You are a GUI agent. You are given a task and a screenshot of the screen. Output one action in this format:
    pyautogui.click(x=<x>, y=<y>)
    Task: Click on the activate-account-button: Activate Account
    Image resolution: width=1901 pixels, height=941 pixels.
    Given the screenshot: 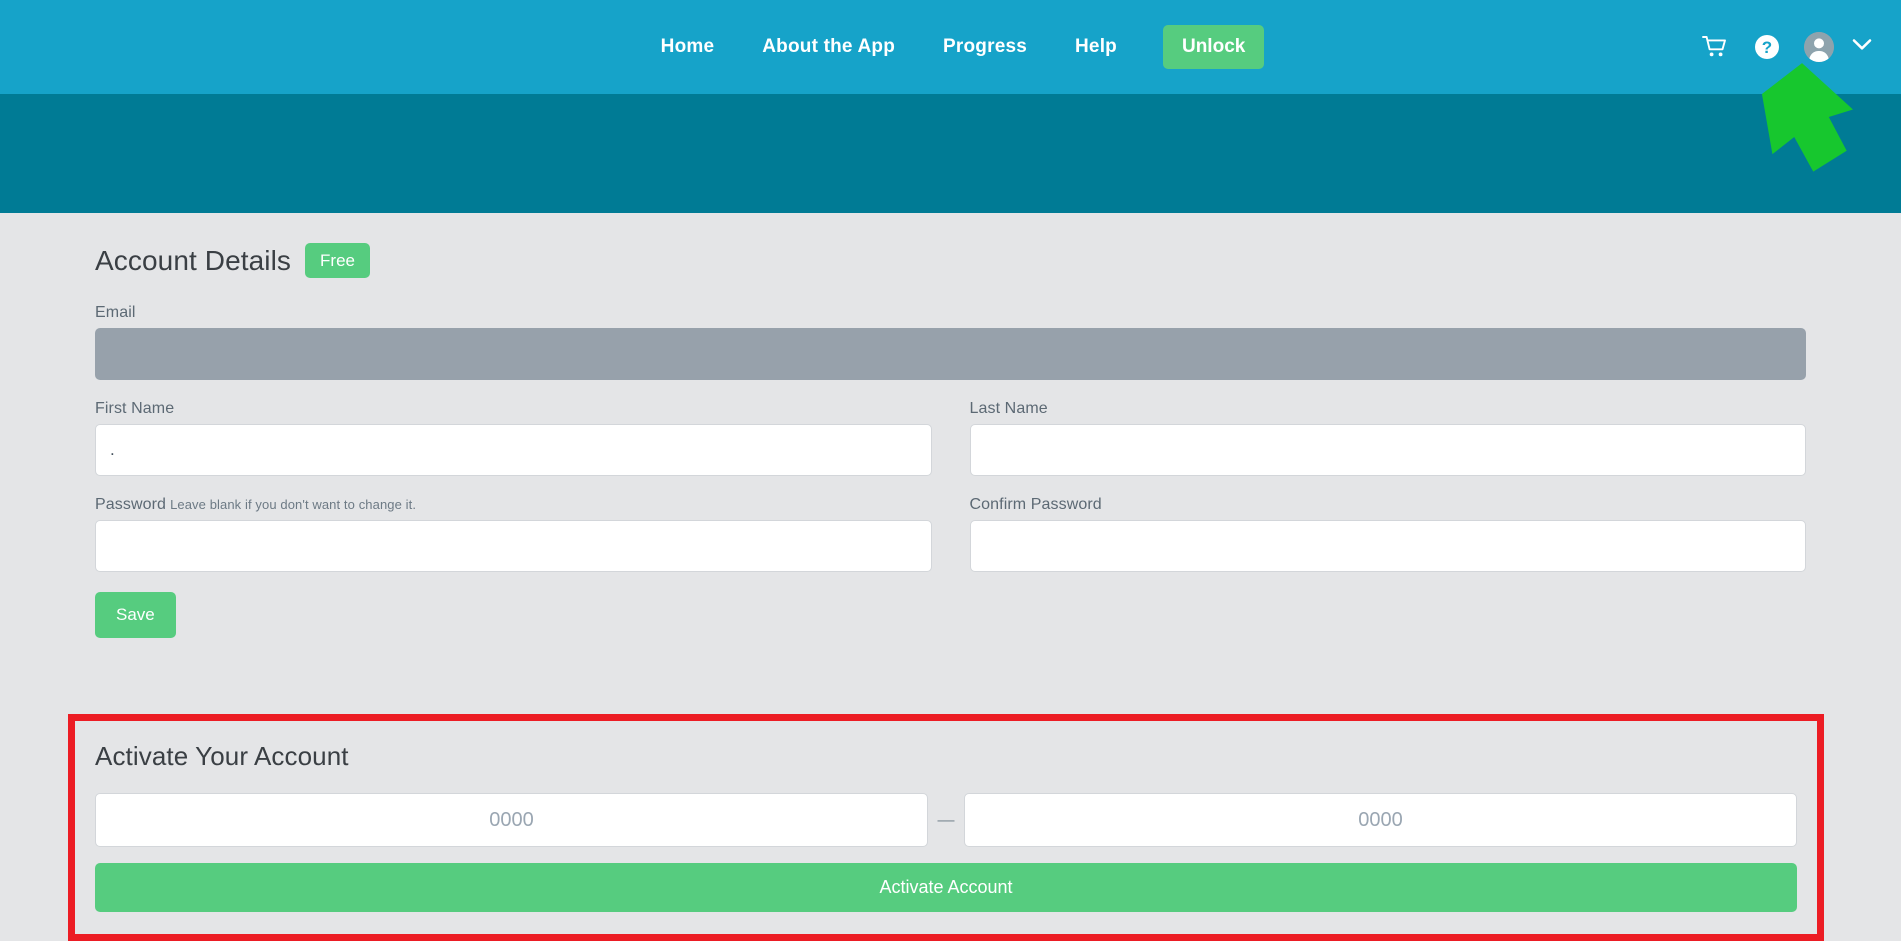 What is the action you would take?
    pyautogui.click(x=946, y=887)
    